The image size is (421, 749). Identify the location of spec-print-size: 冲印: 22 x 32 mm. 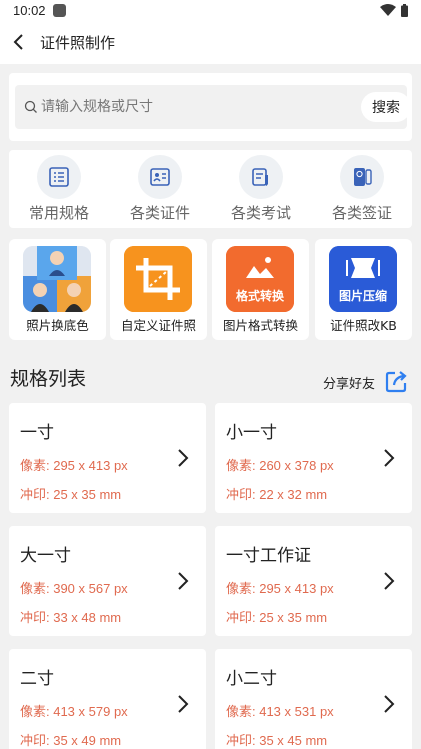
(277, 494).